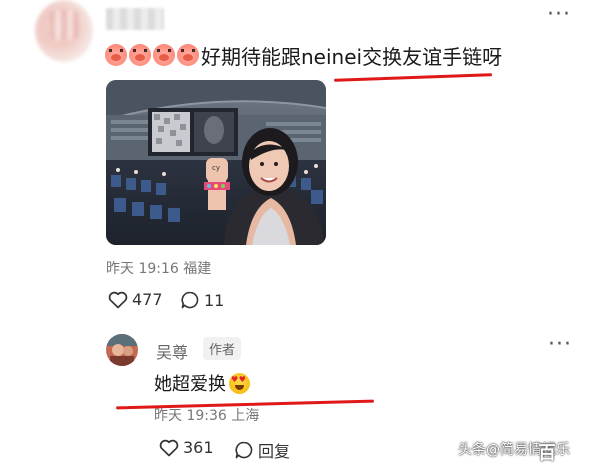 The image size is (600, 473). What do you see at coordinates (190, 384) in the screenshot?
I see `reply-text: 她超爱换` at bounding box center [190, 384].